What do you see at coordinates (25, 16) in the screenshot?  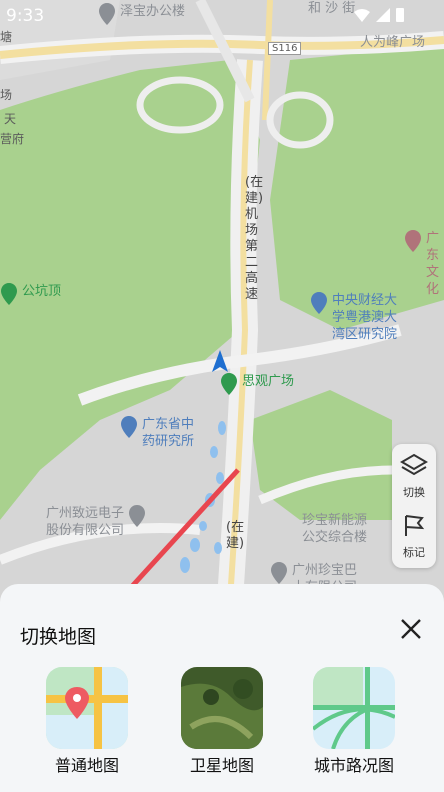 I see `status-time: 9:33` at bounding box center [25, 16].